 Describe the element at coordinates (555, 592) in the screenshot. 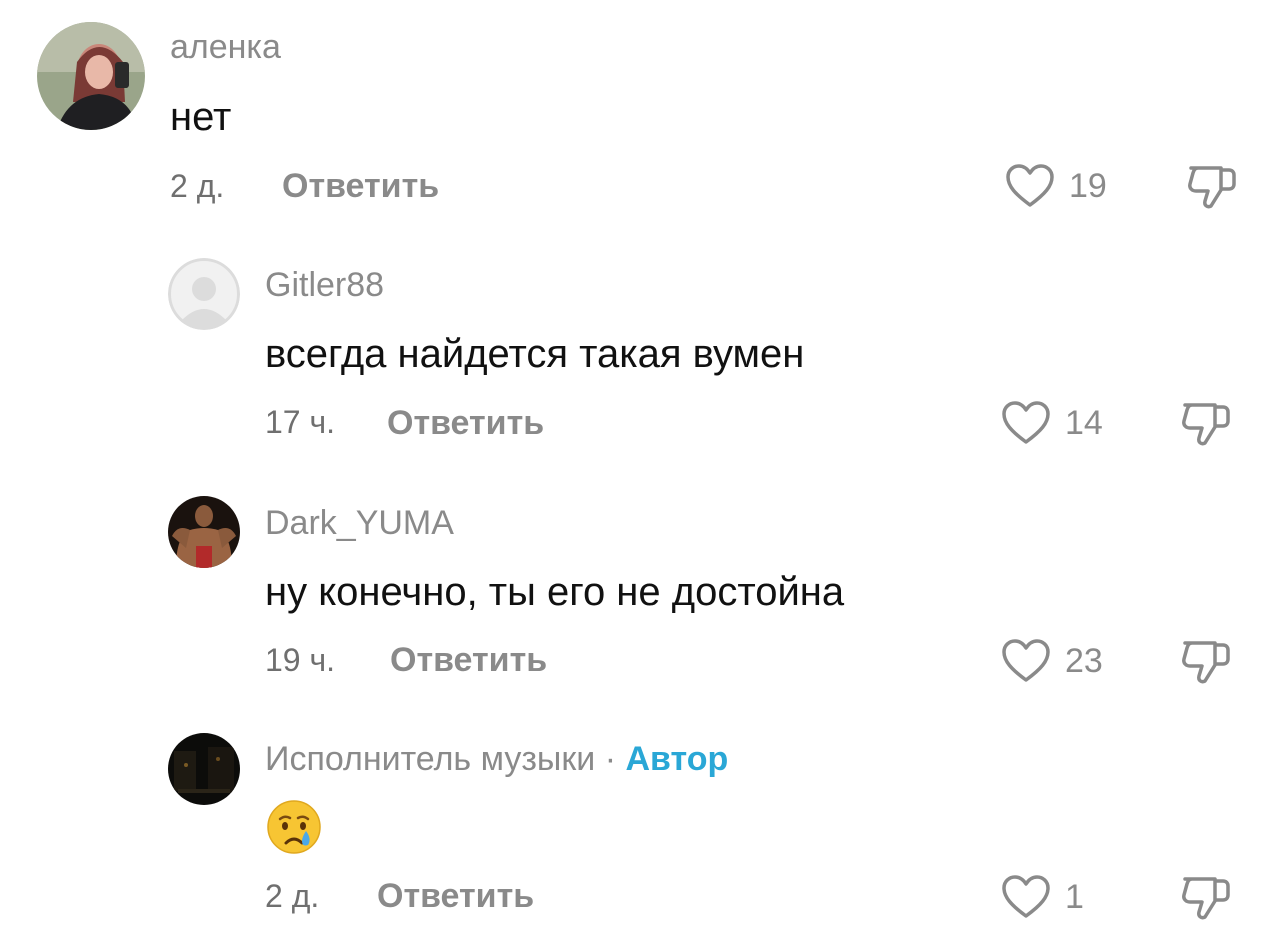

I see `comment-text: ну конечно, ты его не достойна` at that location.